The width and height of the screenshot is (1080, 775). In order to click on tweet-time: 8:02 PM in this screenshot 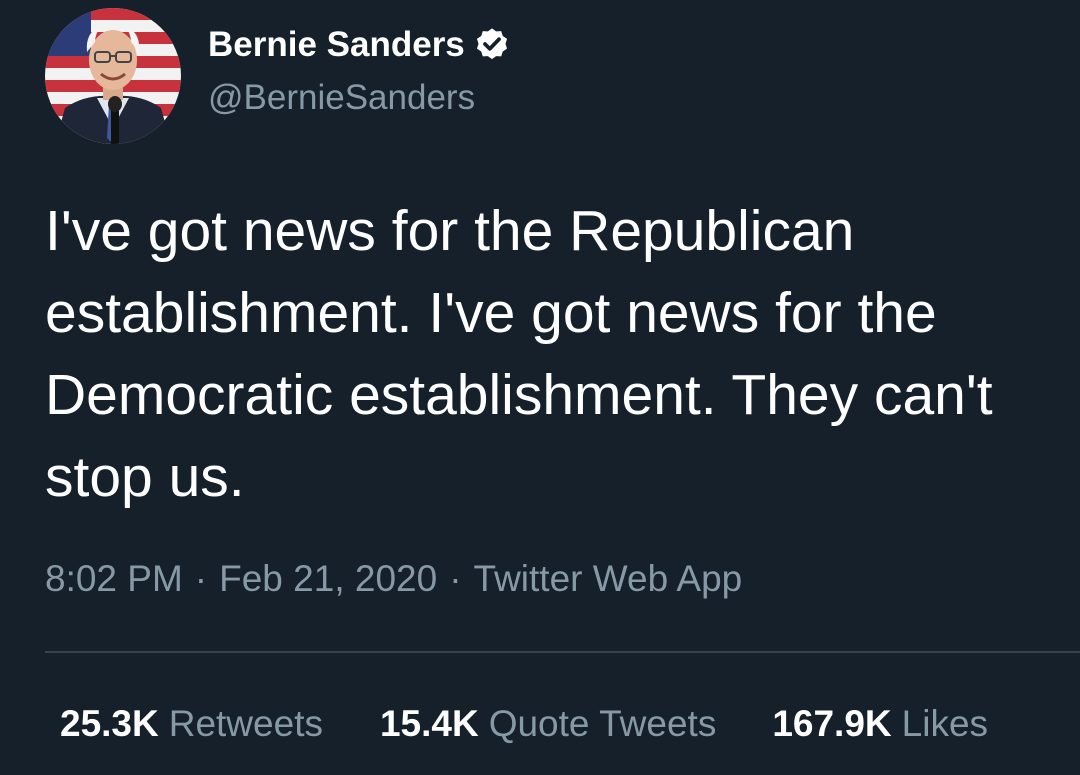, I will do `click(114, 579)`.